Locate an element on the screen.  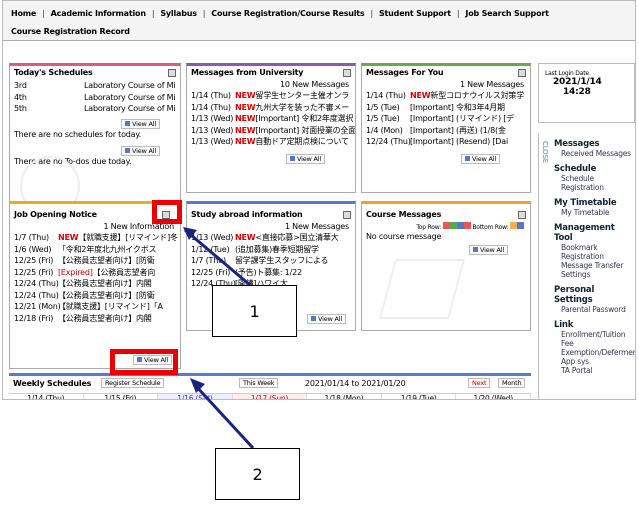
annotation-label-1: 1 is located at coordinates (254, 311).